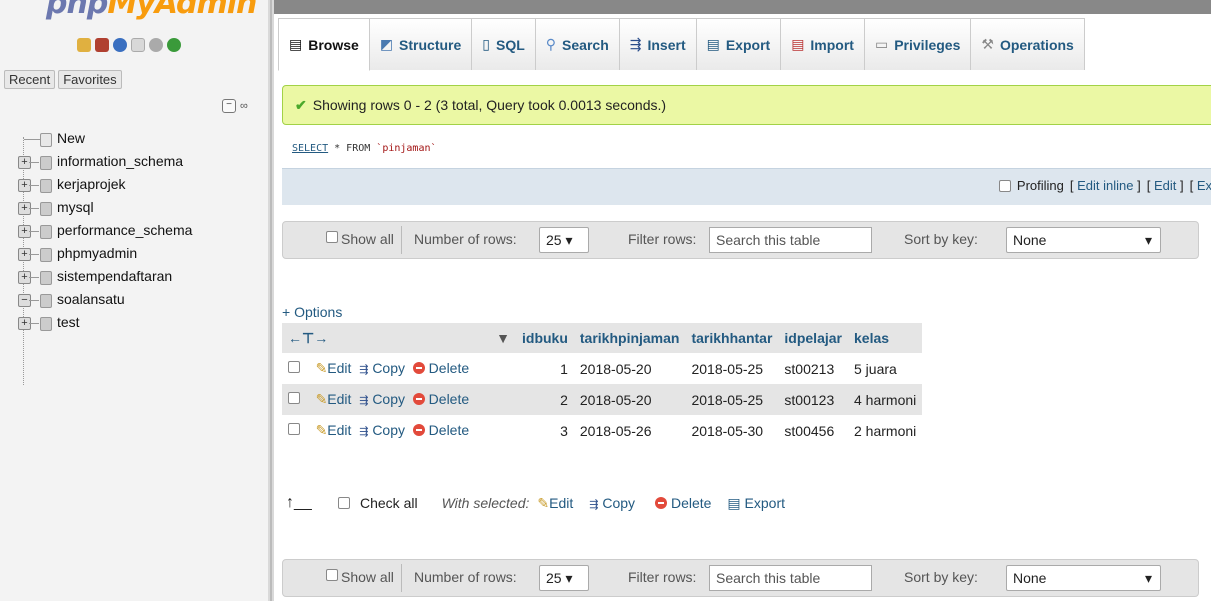 This screenshot has width=1211, height=601. Describe the element at coordinates (657, 44) in the screenshot. I see `tab-insert: ⇶ Insert` at that location.